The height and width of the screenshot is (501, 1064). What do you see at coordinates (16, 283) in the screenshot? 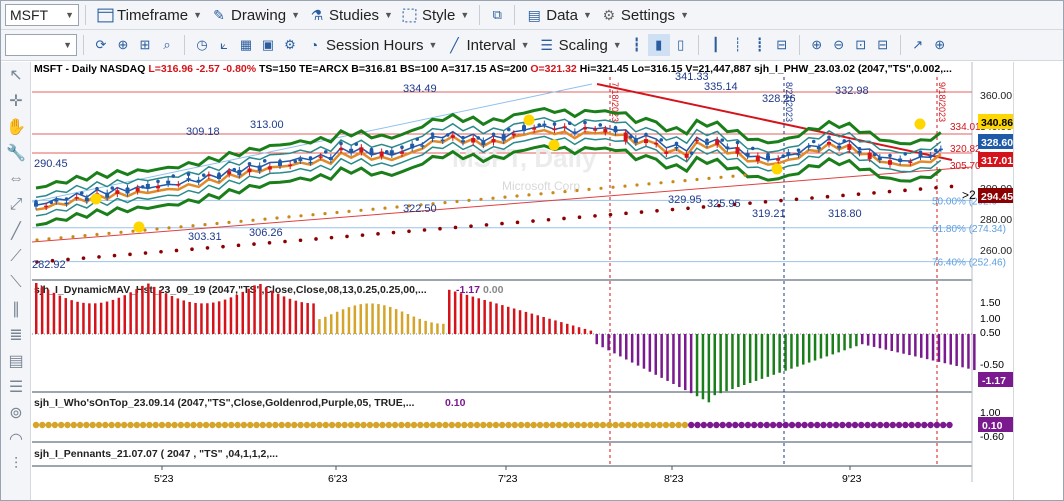
I see `line-tool-icon: ⟍` at bounding box center [16, 283].